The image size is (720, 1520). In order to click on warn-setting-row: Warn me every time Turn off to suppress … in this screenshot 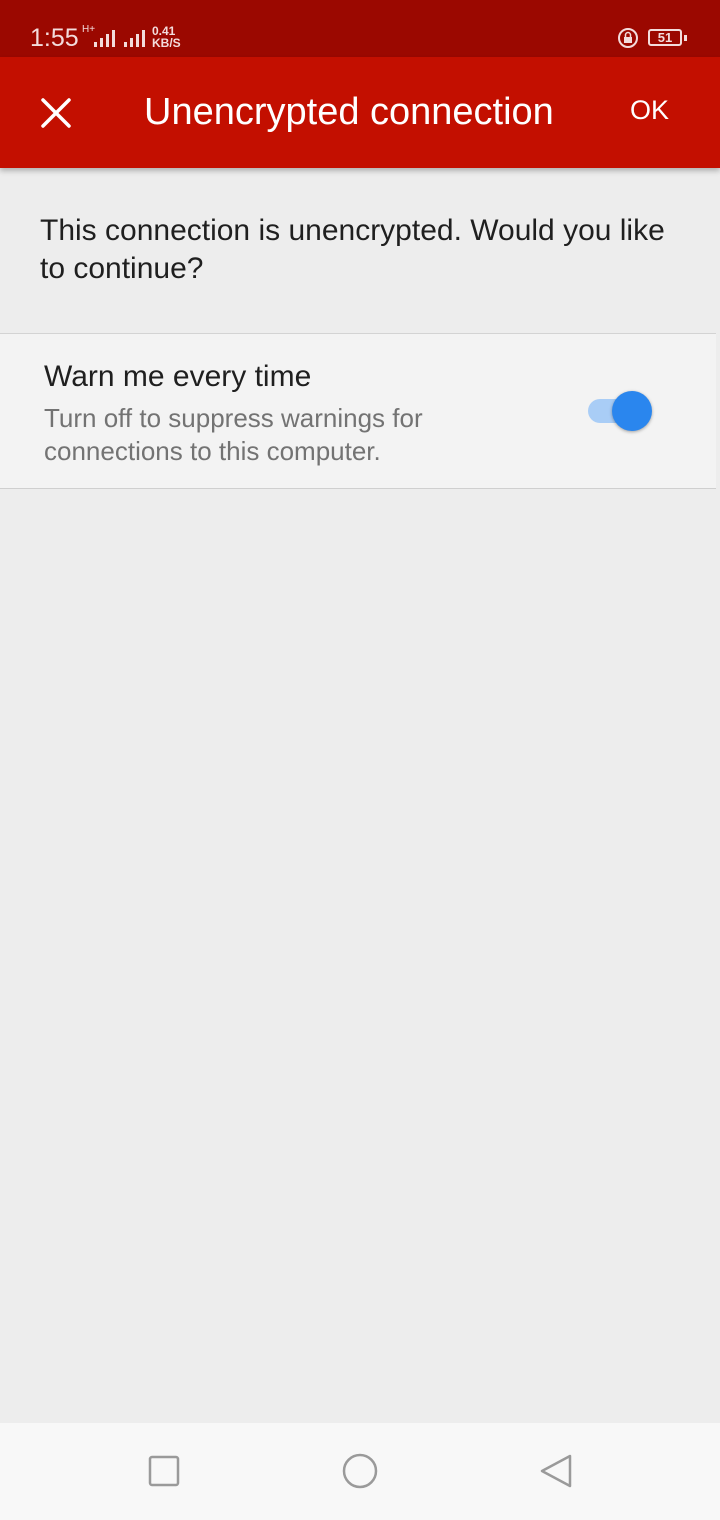, I will do `click(358, 411)`.